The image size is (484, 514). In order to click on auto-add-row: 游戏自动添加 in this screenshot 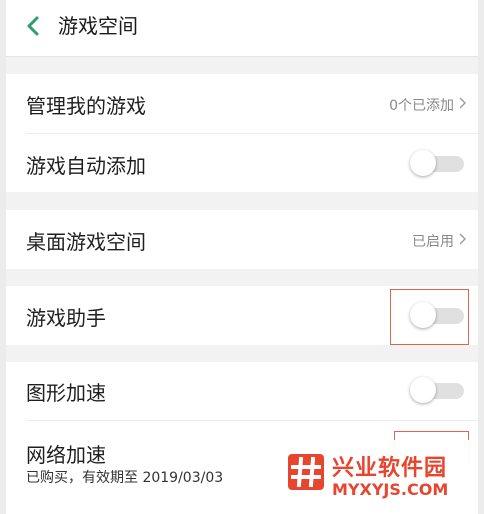, I will do `click(242, 163)`.